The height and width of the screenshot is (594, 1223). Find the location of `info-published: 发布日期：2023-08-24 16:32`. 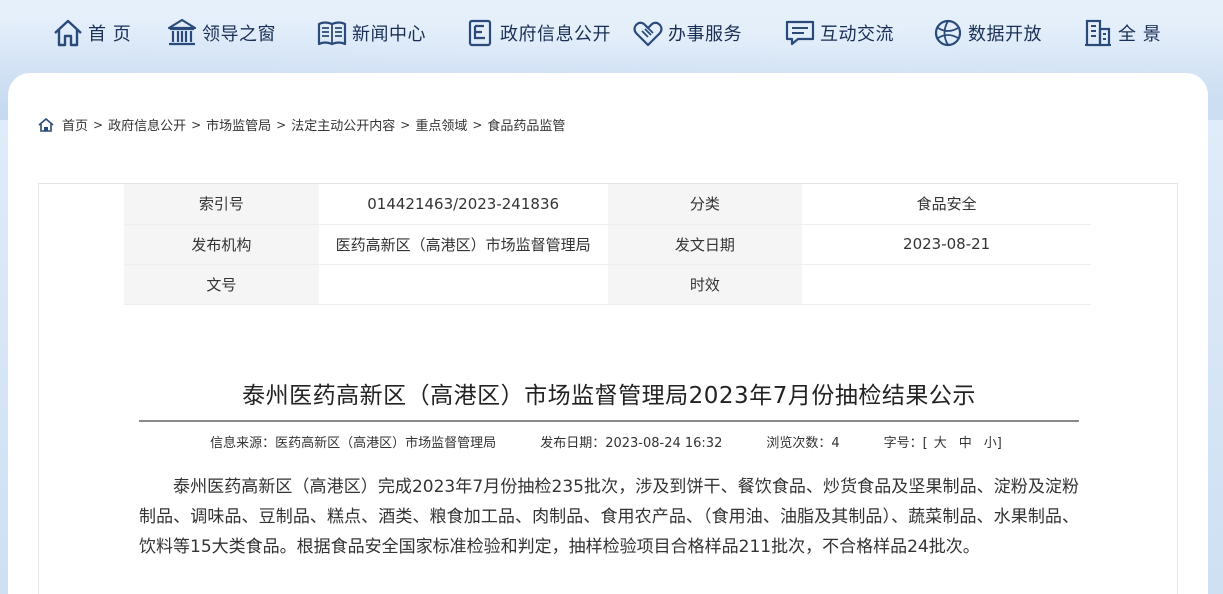

info-published: 发布日期：2023-08-24 16:32 is located at coordinates (631, 443).